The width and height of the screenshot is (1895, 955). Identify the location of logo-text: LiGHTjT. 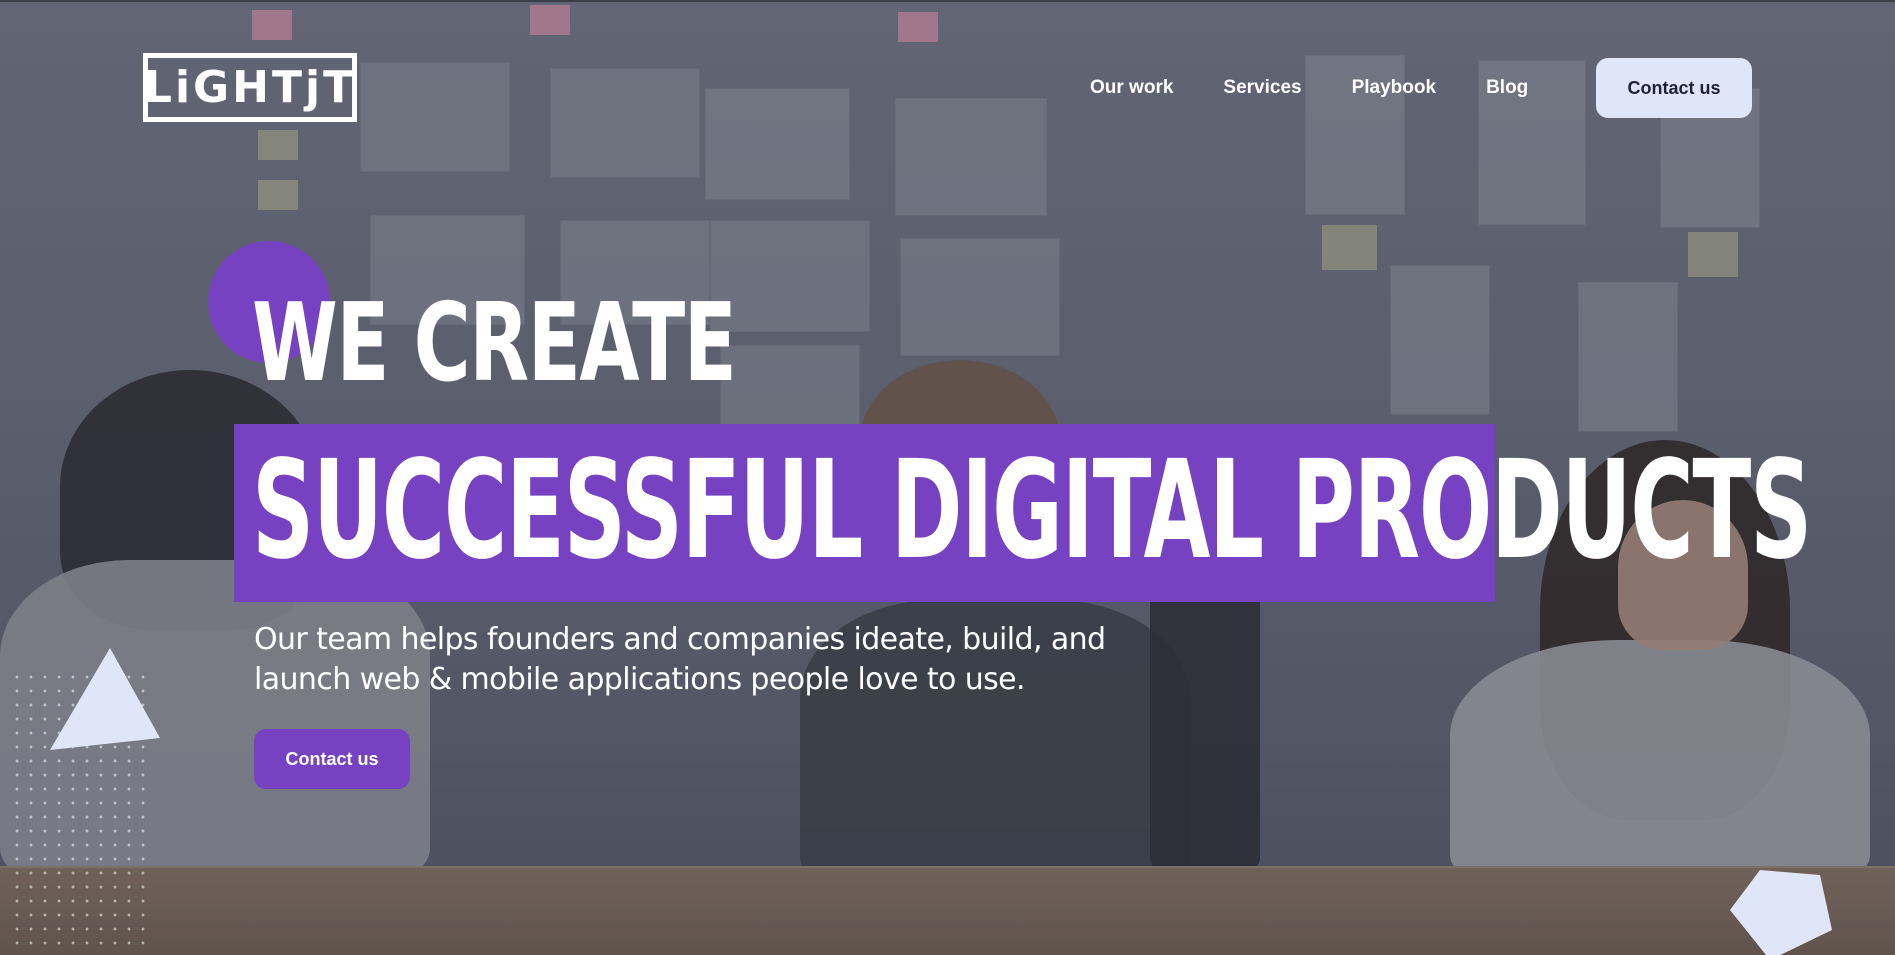
(250, 87).